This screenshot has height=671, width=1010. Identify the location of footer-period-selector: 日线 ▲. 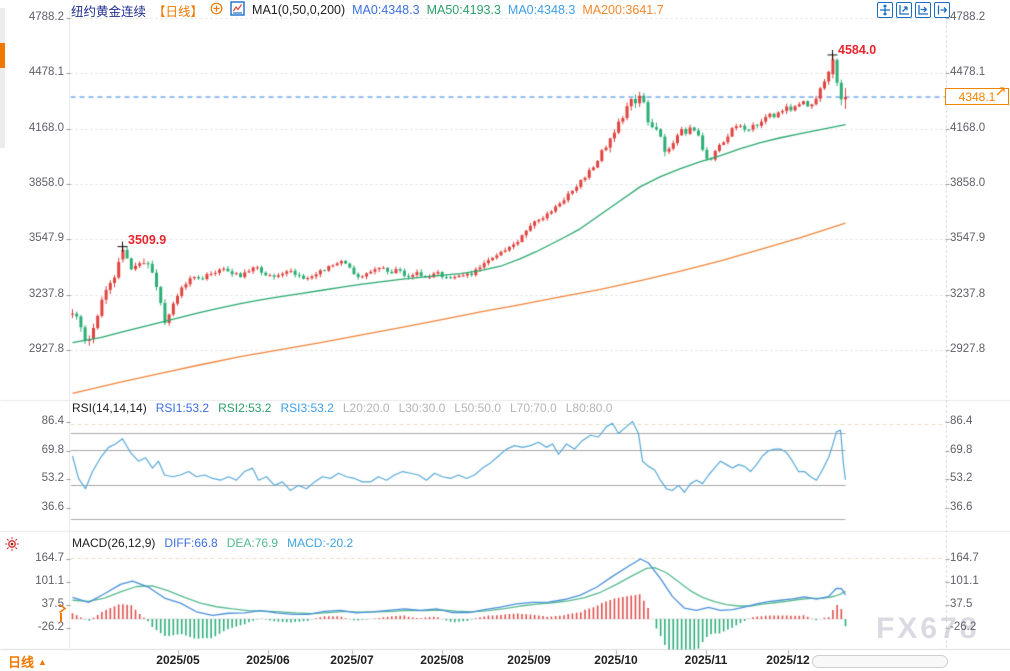
(27, 661).